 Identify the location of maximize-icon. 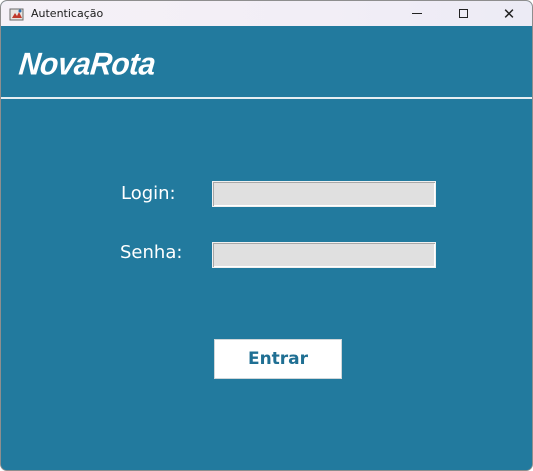
(463, 13).